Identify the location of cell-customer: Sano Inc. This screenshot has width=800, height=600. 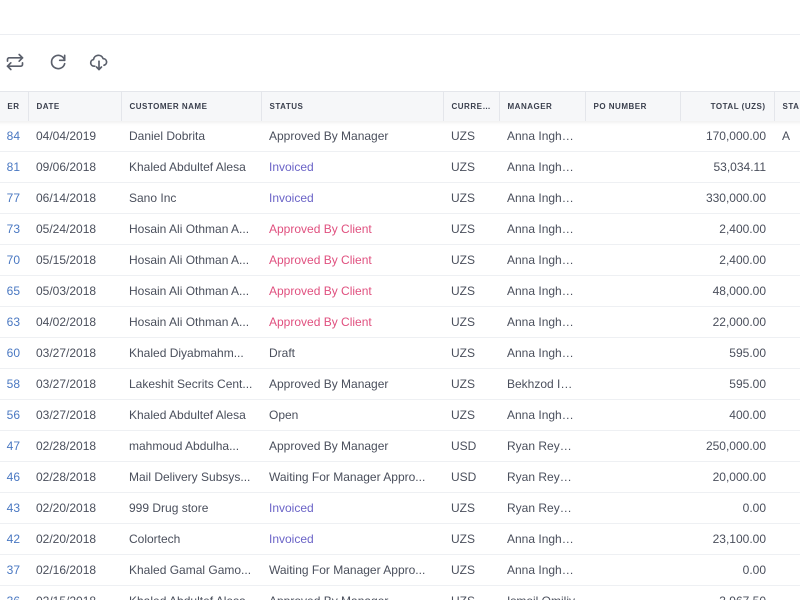
(153, 198).